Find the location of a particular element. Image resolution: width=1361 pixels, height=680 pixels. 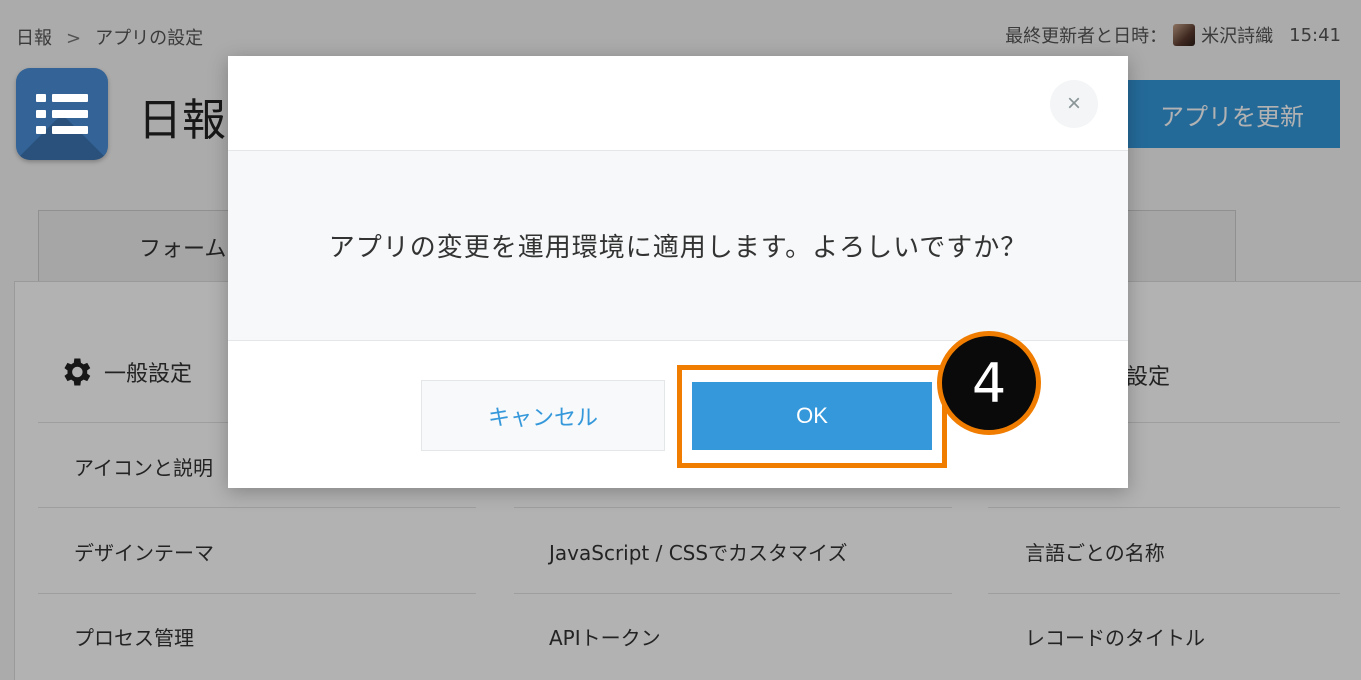

cancel-button: キャンセル is located at coordinates (543, 415).